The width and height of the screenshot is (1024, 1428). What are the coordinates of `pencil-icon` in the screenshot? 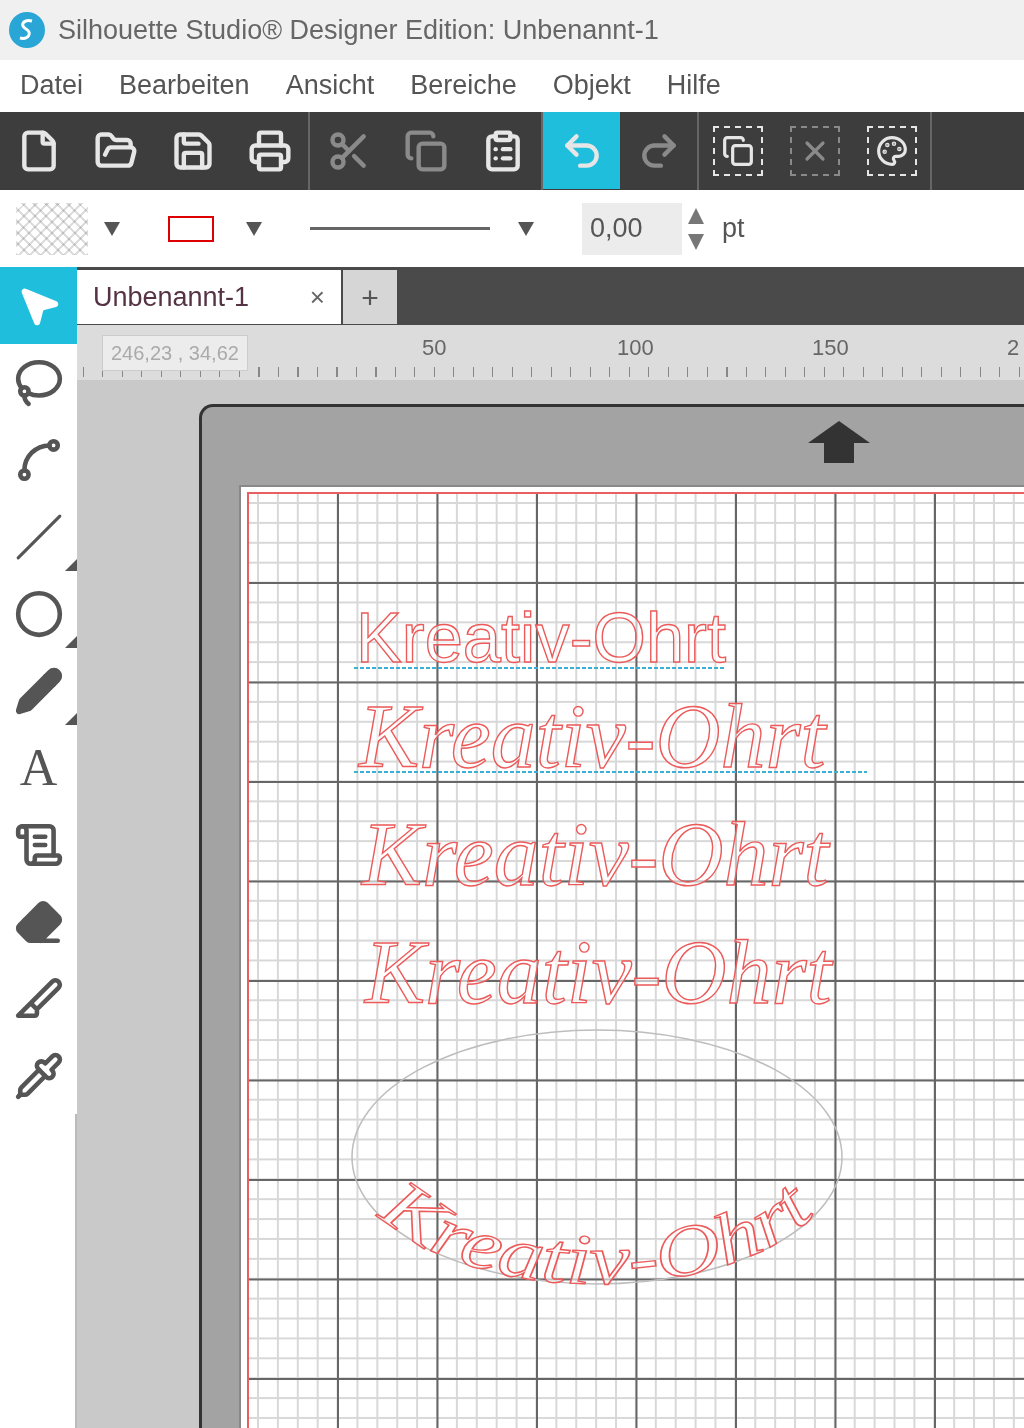 It's located at (38, 690).